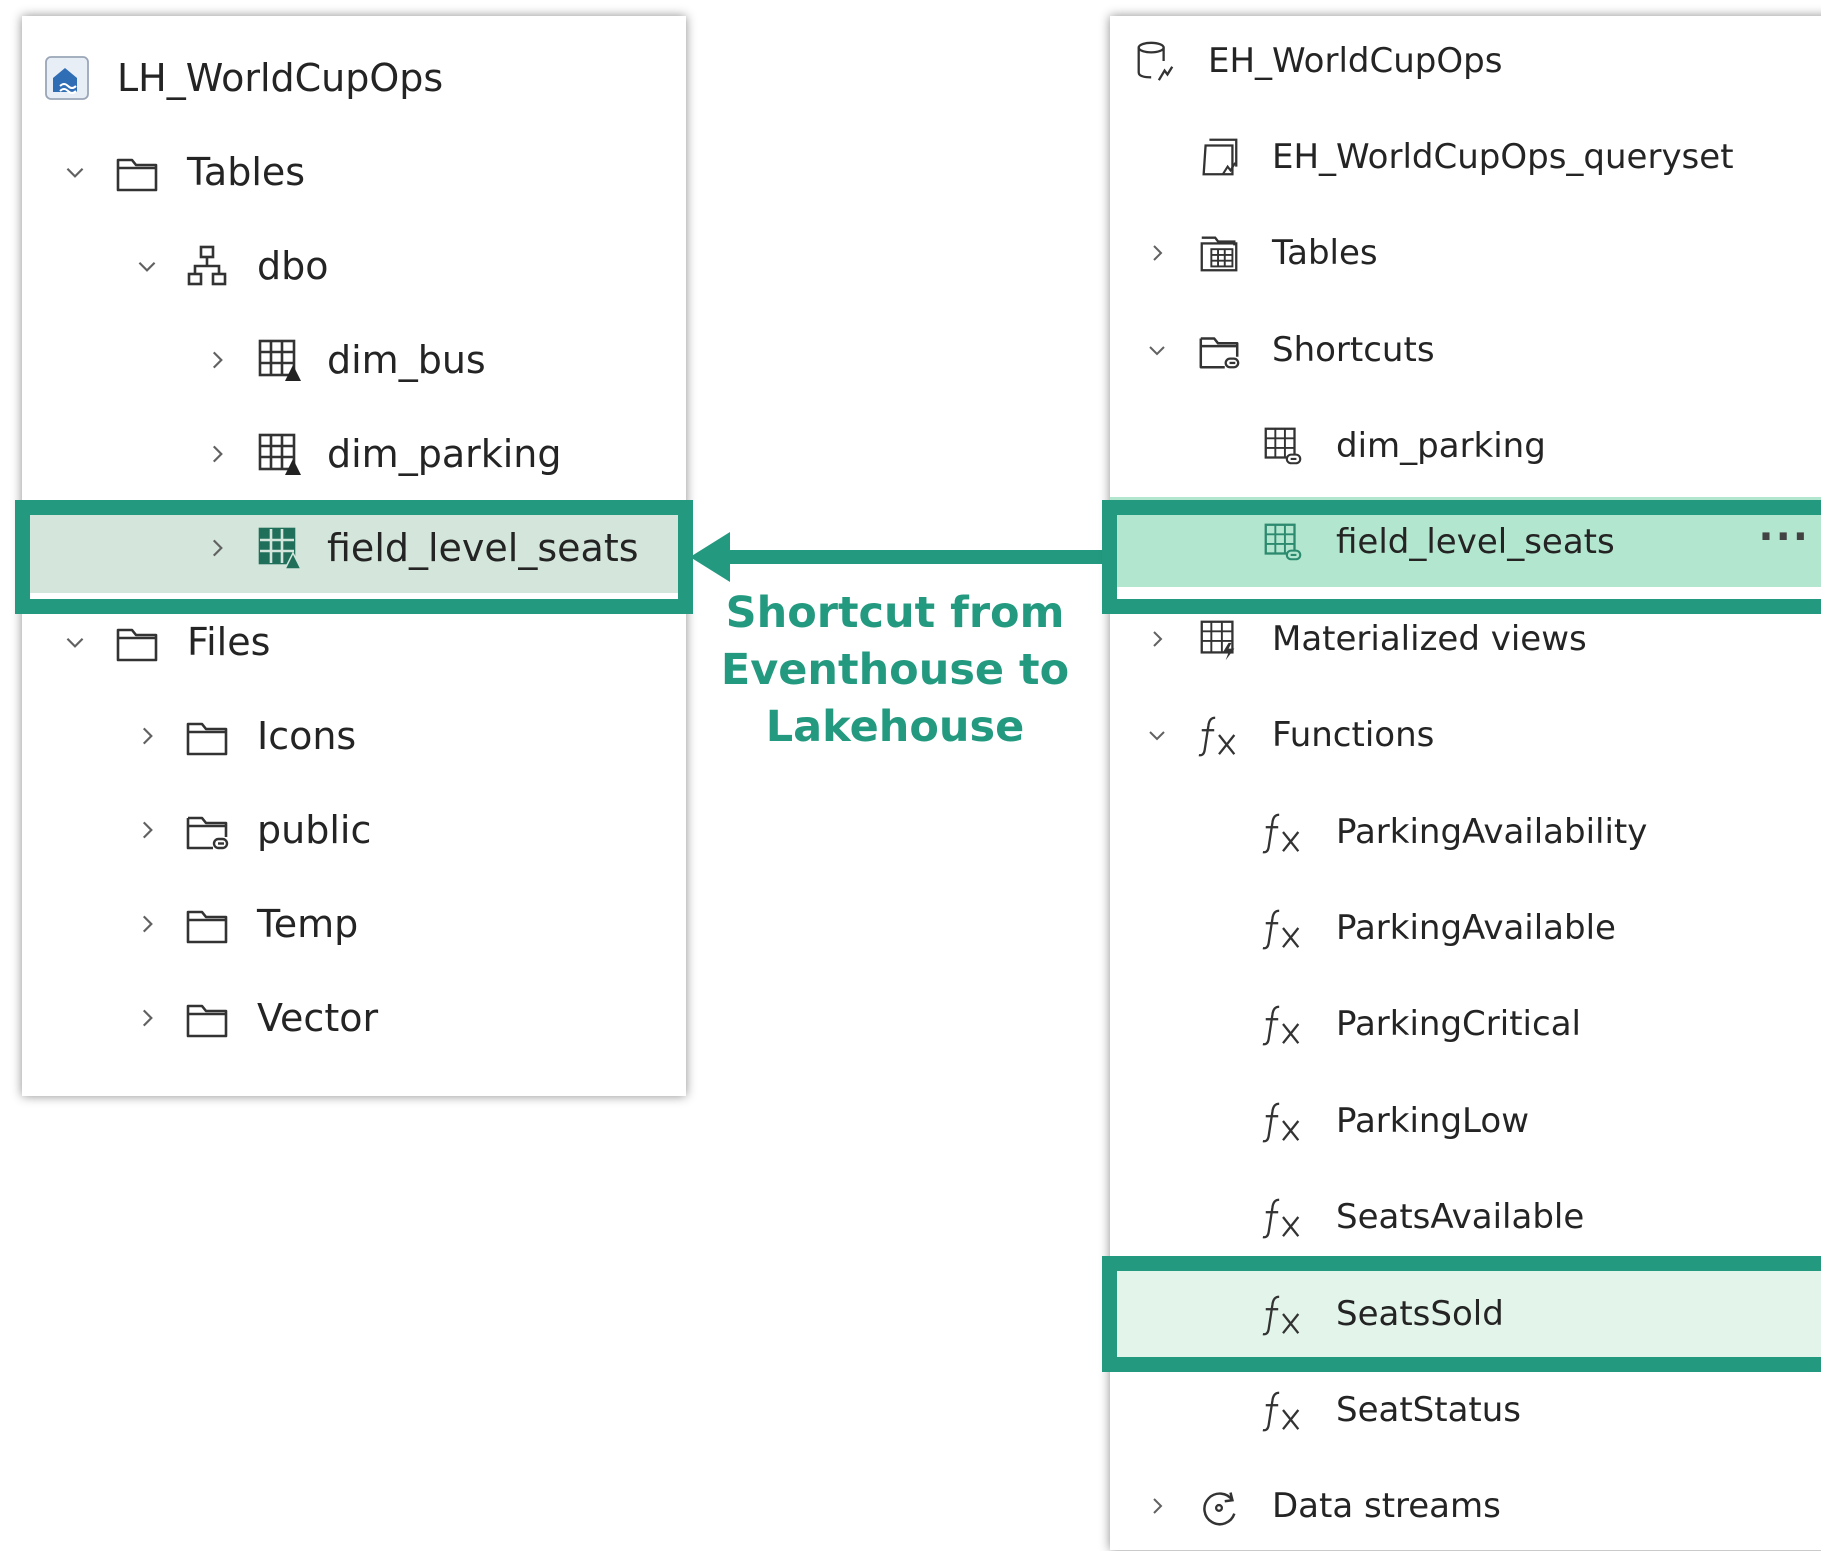 The height and width of the screenshot is (1551, 1821). What do you see at coordinates (1219, 1506) in the screenshot?
I see `data-stream-icon` at bounding box center [1219, 1506].